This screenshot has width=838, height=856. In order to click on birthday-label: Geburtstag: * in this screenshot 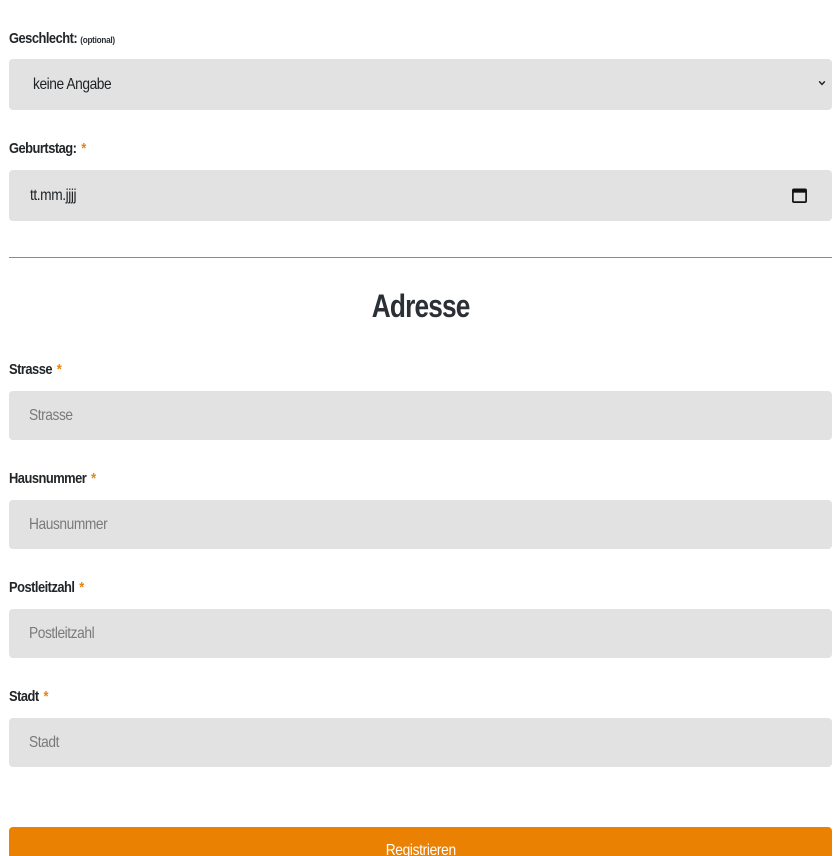, I will do `click(47, 148)`.